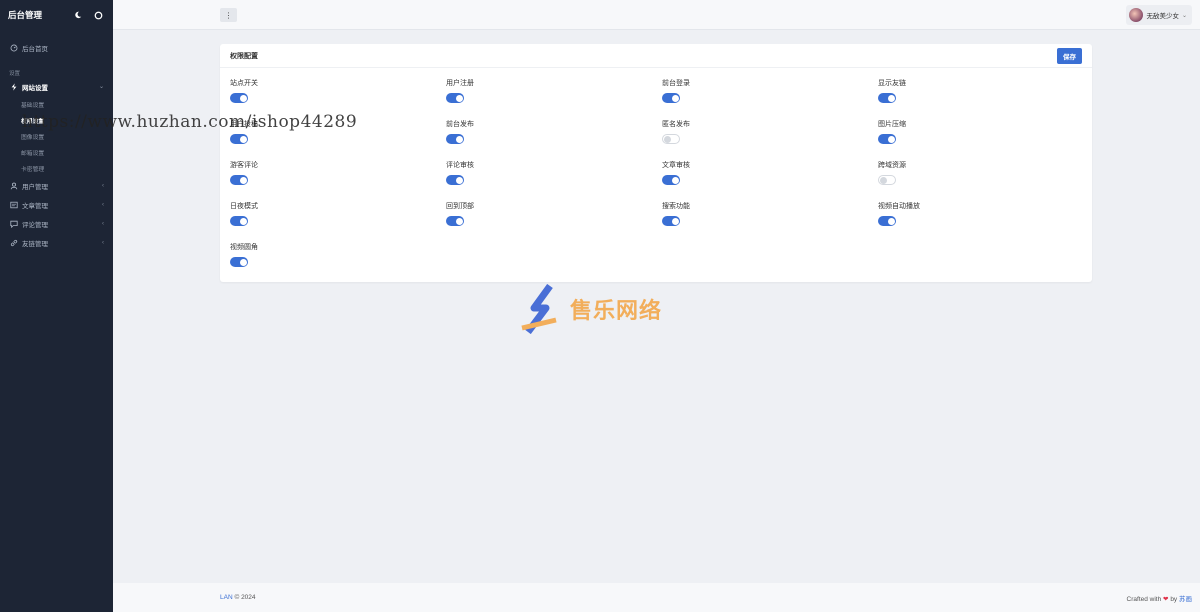 The height and width of the screenshot is (612, 1200). What do you see at coordinates (656, 597) in the screenshot?
I see `footer: LAN © 2024 Crafted with ❤ by 苏画` at bounding box center [656, 597].